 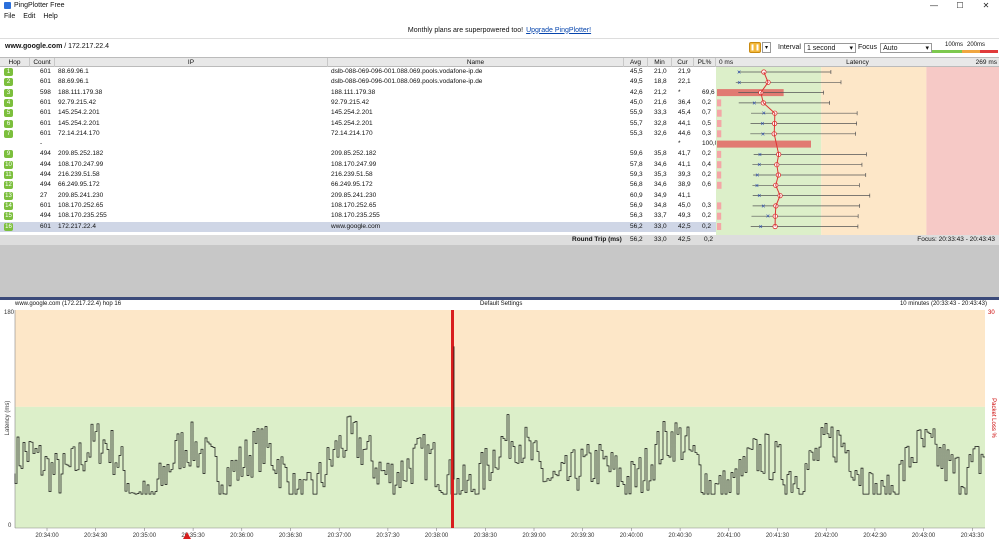 What do you see at coordinates (660, 123) in the screenshot?
I see `hop-min: 32,8` at bounding box center [660, 123].